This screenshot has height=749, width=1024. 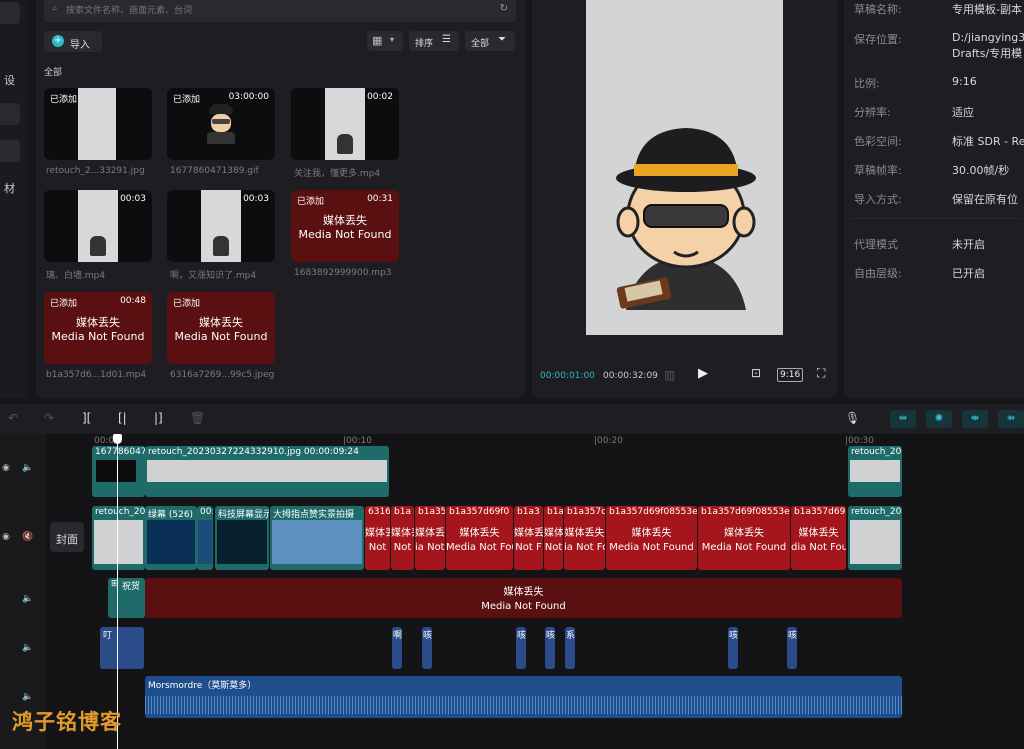 What do you see at coordinates (1011, 419) in the screenshot?
I see `preview-axis-icon: ⇻` at bounding box center [1011, 419].